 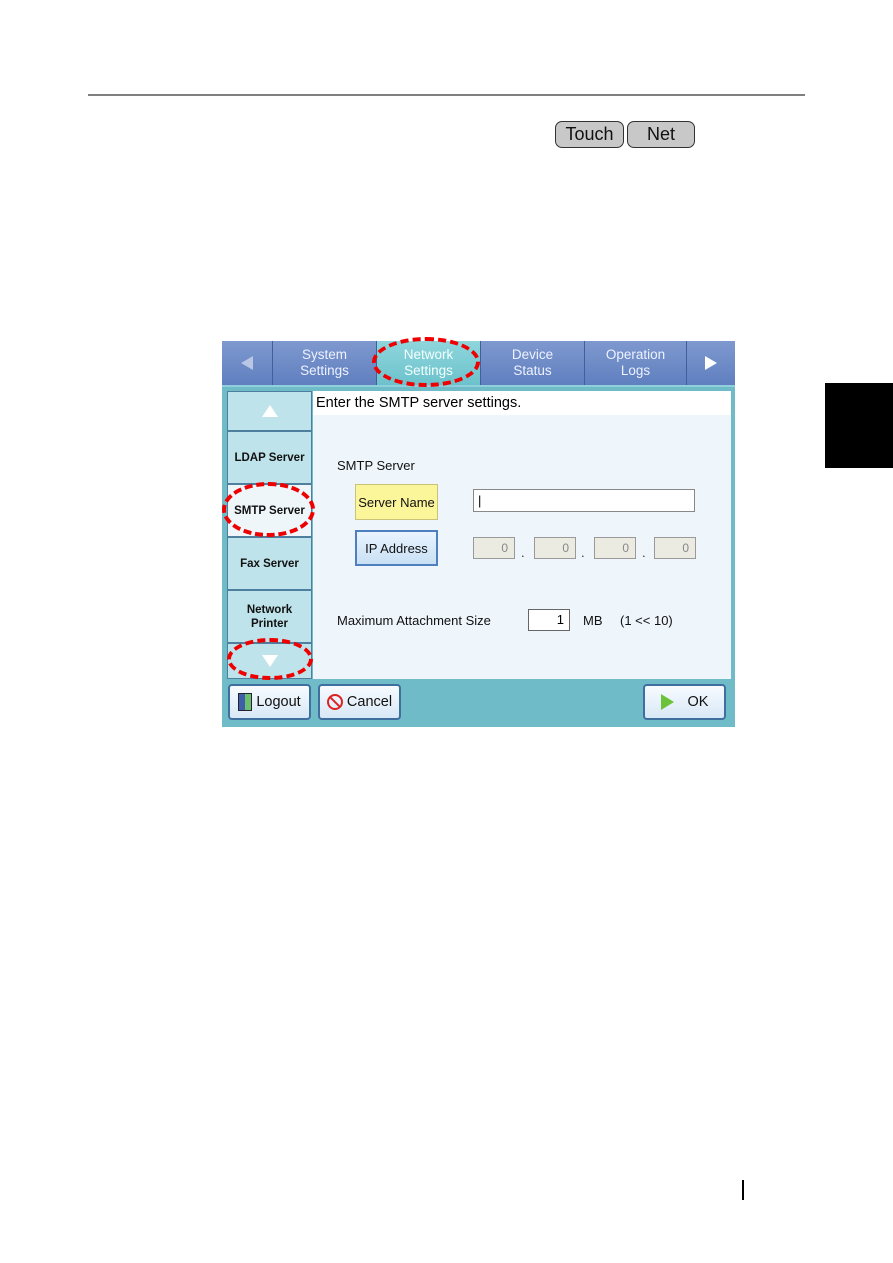 What do you see at coordinates (269, 616) in the screenshot?
I see `sidebar-item-network-printer: Network Printer` at bounding box center [269, 616].